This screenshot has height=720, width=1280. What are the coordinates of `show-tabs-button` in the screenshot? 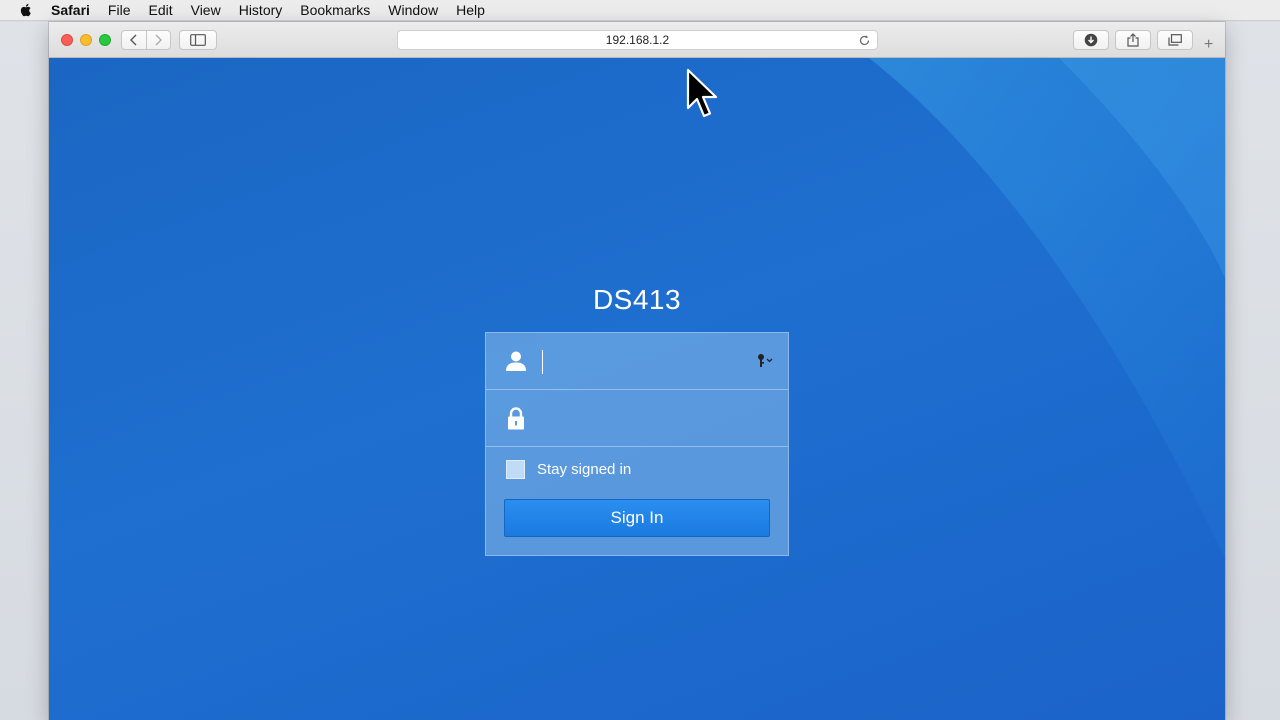 It's located at (1175, 40).